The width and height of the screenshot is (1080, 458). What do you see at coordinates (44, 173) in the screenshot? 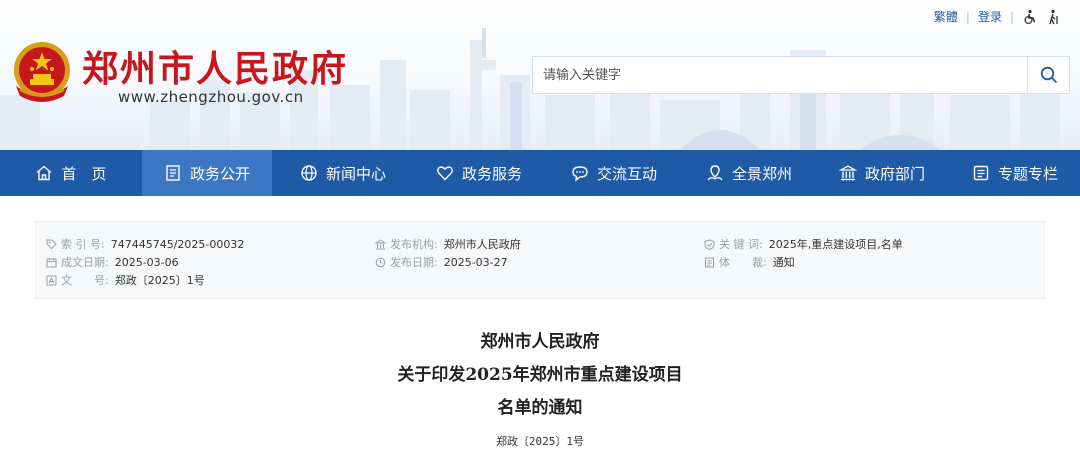
I see `home-icon` at bounding box center [44, 173].